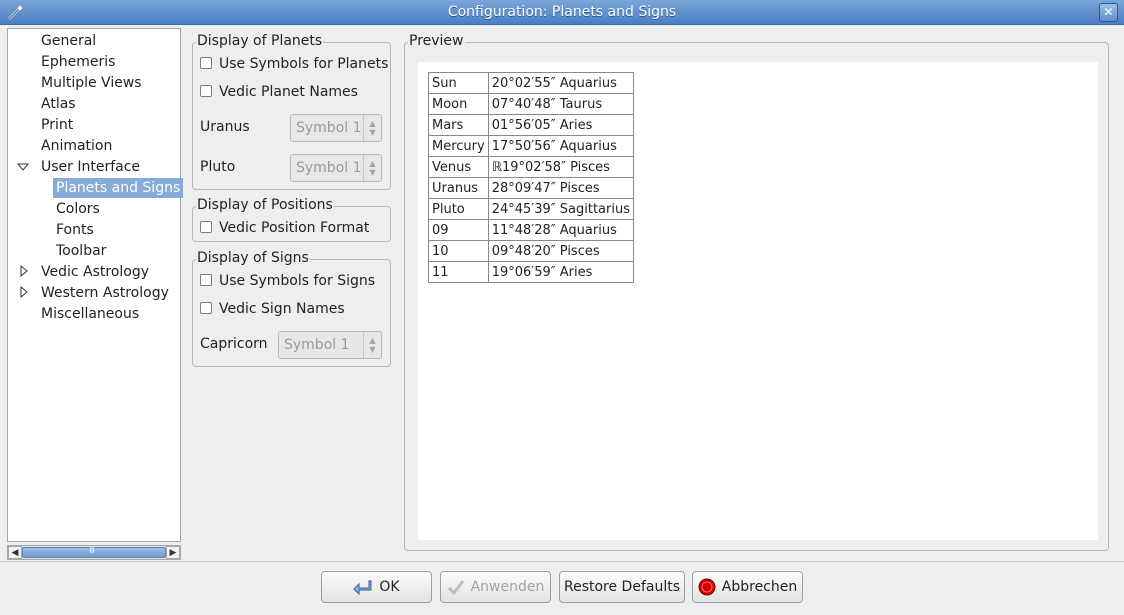  What do you see at coordinates (560, 167) in the screenshot?
I see `planet-position: ℝ19°02′58″ Pisces` at bounding box center [560, 167].